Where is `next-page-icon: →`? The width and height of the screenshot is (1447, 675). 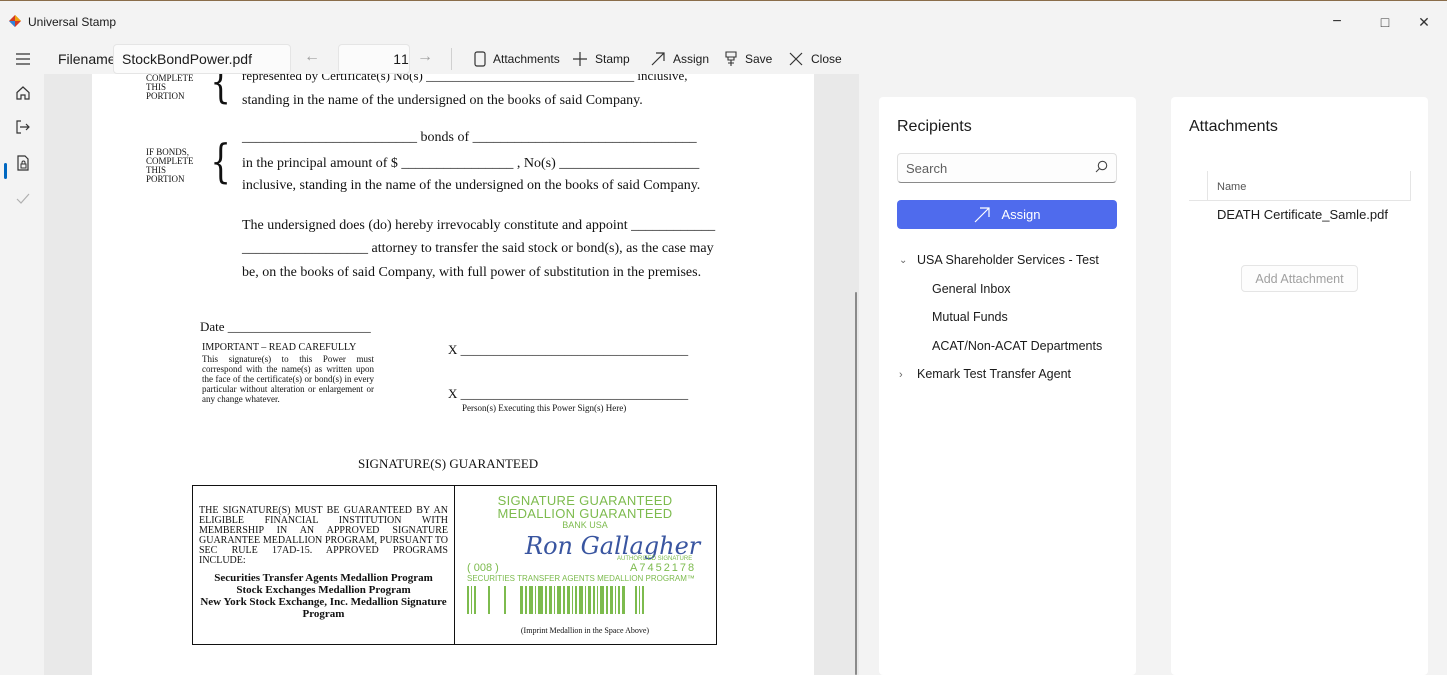 next-page-icon: → is located at coordinates (425, 57).